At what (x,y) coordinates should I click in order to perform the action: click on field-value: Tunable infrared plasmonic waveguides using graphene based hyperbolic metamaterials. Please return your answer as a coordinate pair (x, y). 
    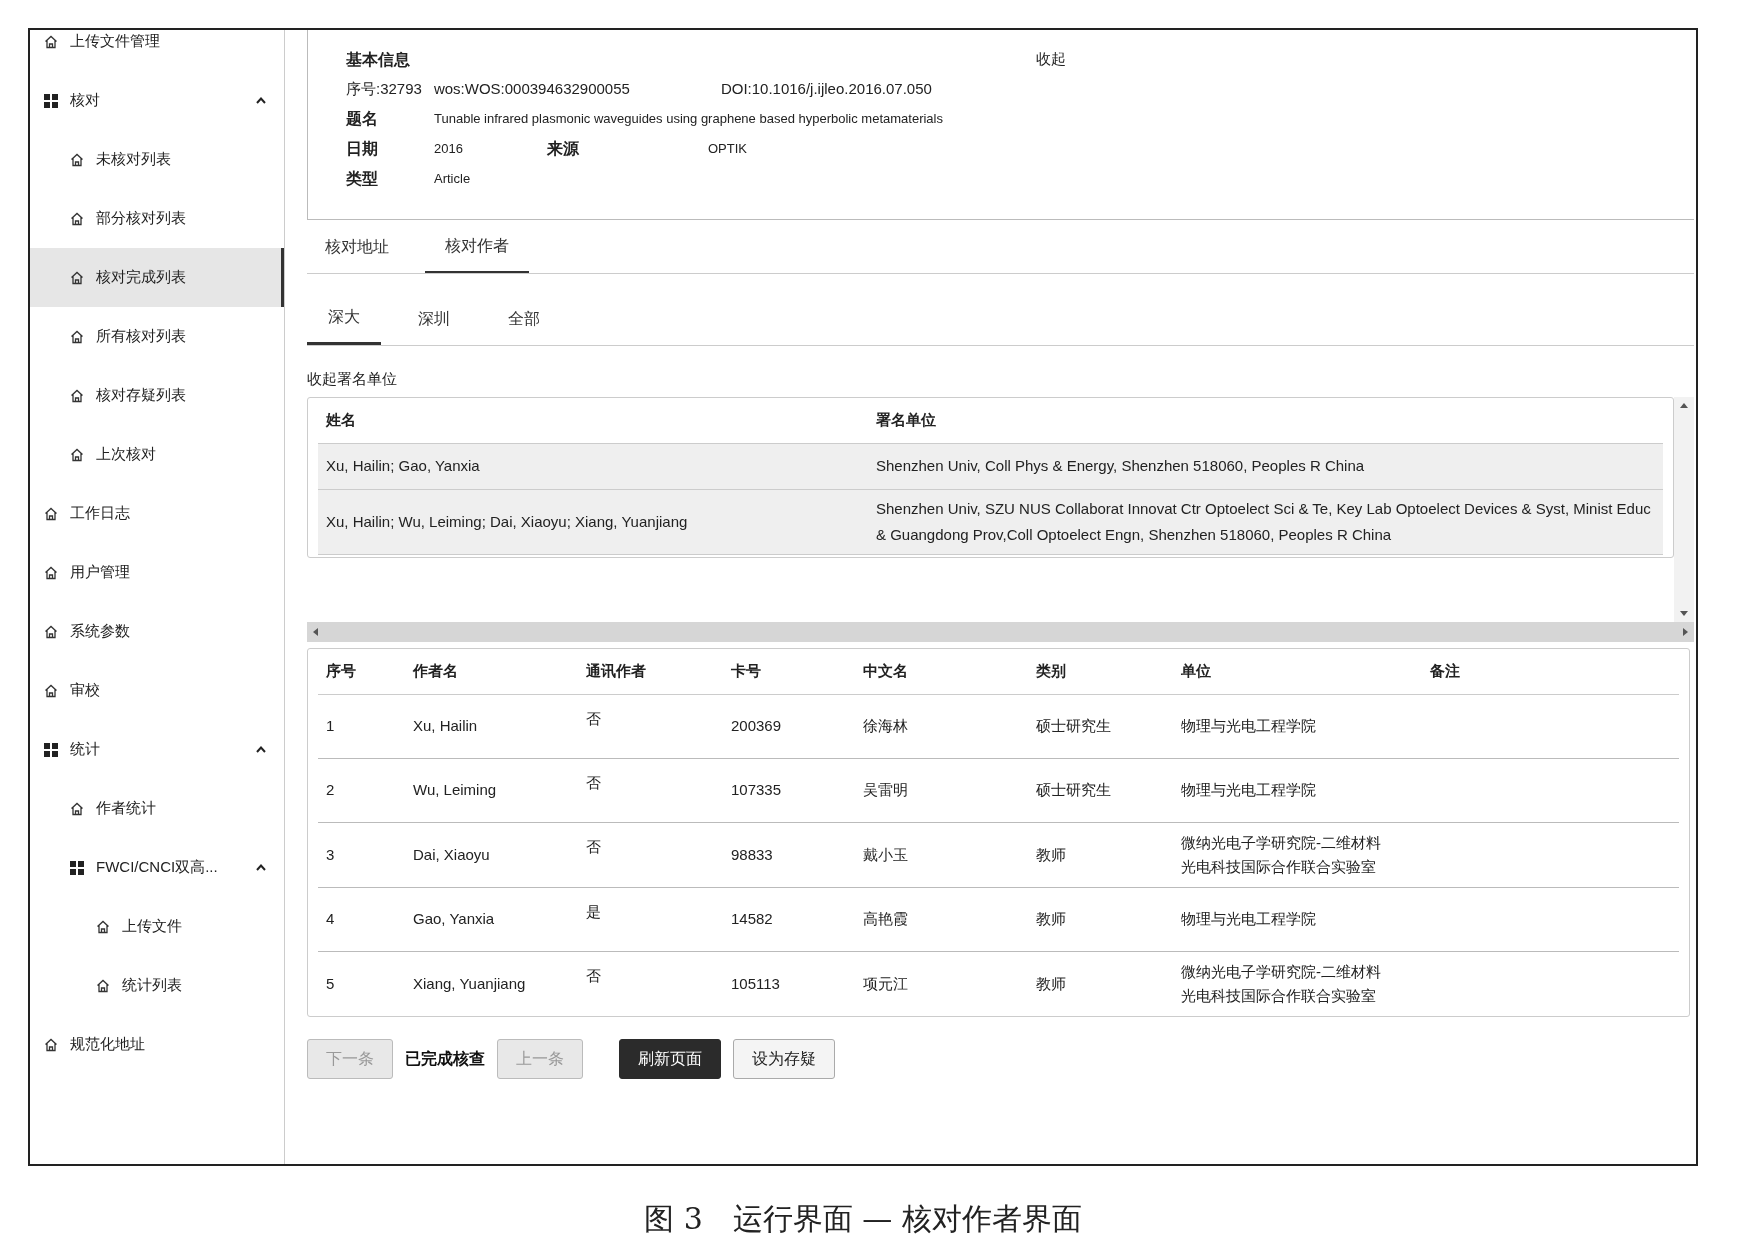
    Looking at the image, I should click on (688, 118).